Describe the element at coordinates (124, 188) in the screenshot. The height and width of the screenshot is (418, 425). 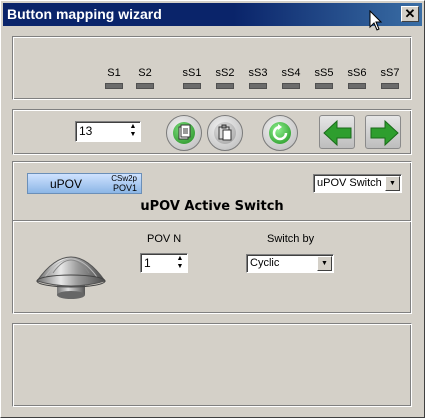
I see `upov-button-sub-bottom: POV1` at that location.